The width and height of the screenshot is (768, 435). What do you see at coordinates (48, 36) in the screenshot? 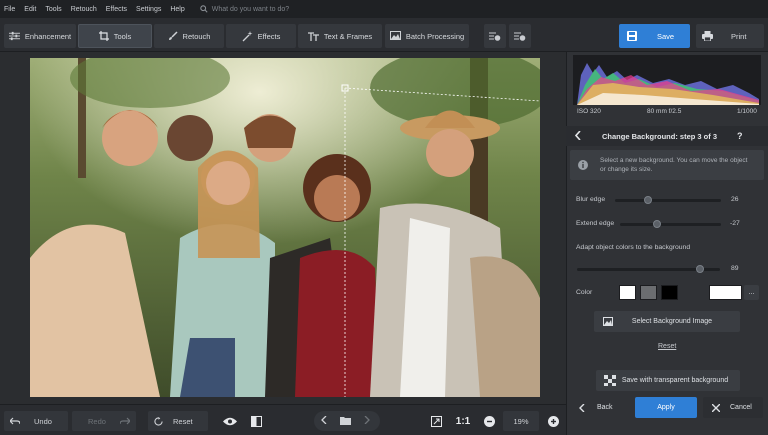
I see `tab-label: Enhancement` at bounding box center [48, 36].